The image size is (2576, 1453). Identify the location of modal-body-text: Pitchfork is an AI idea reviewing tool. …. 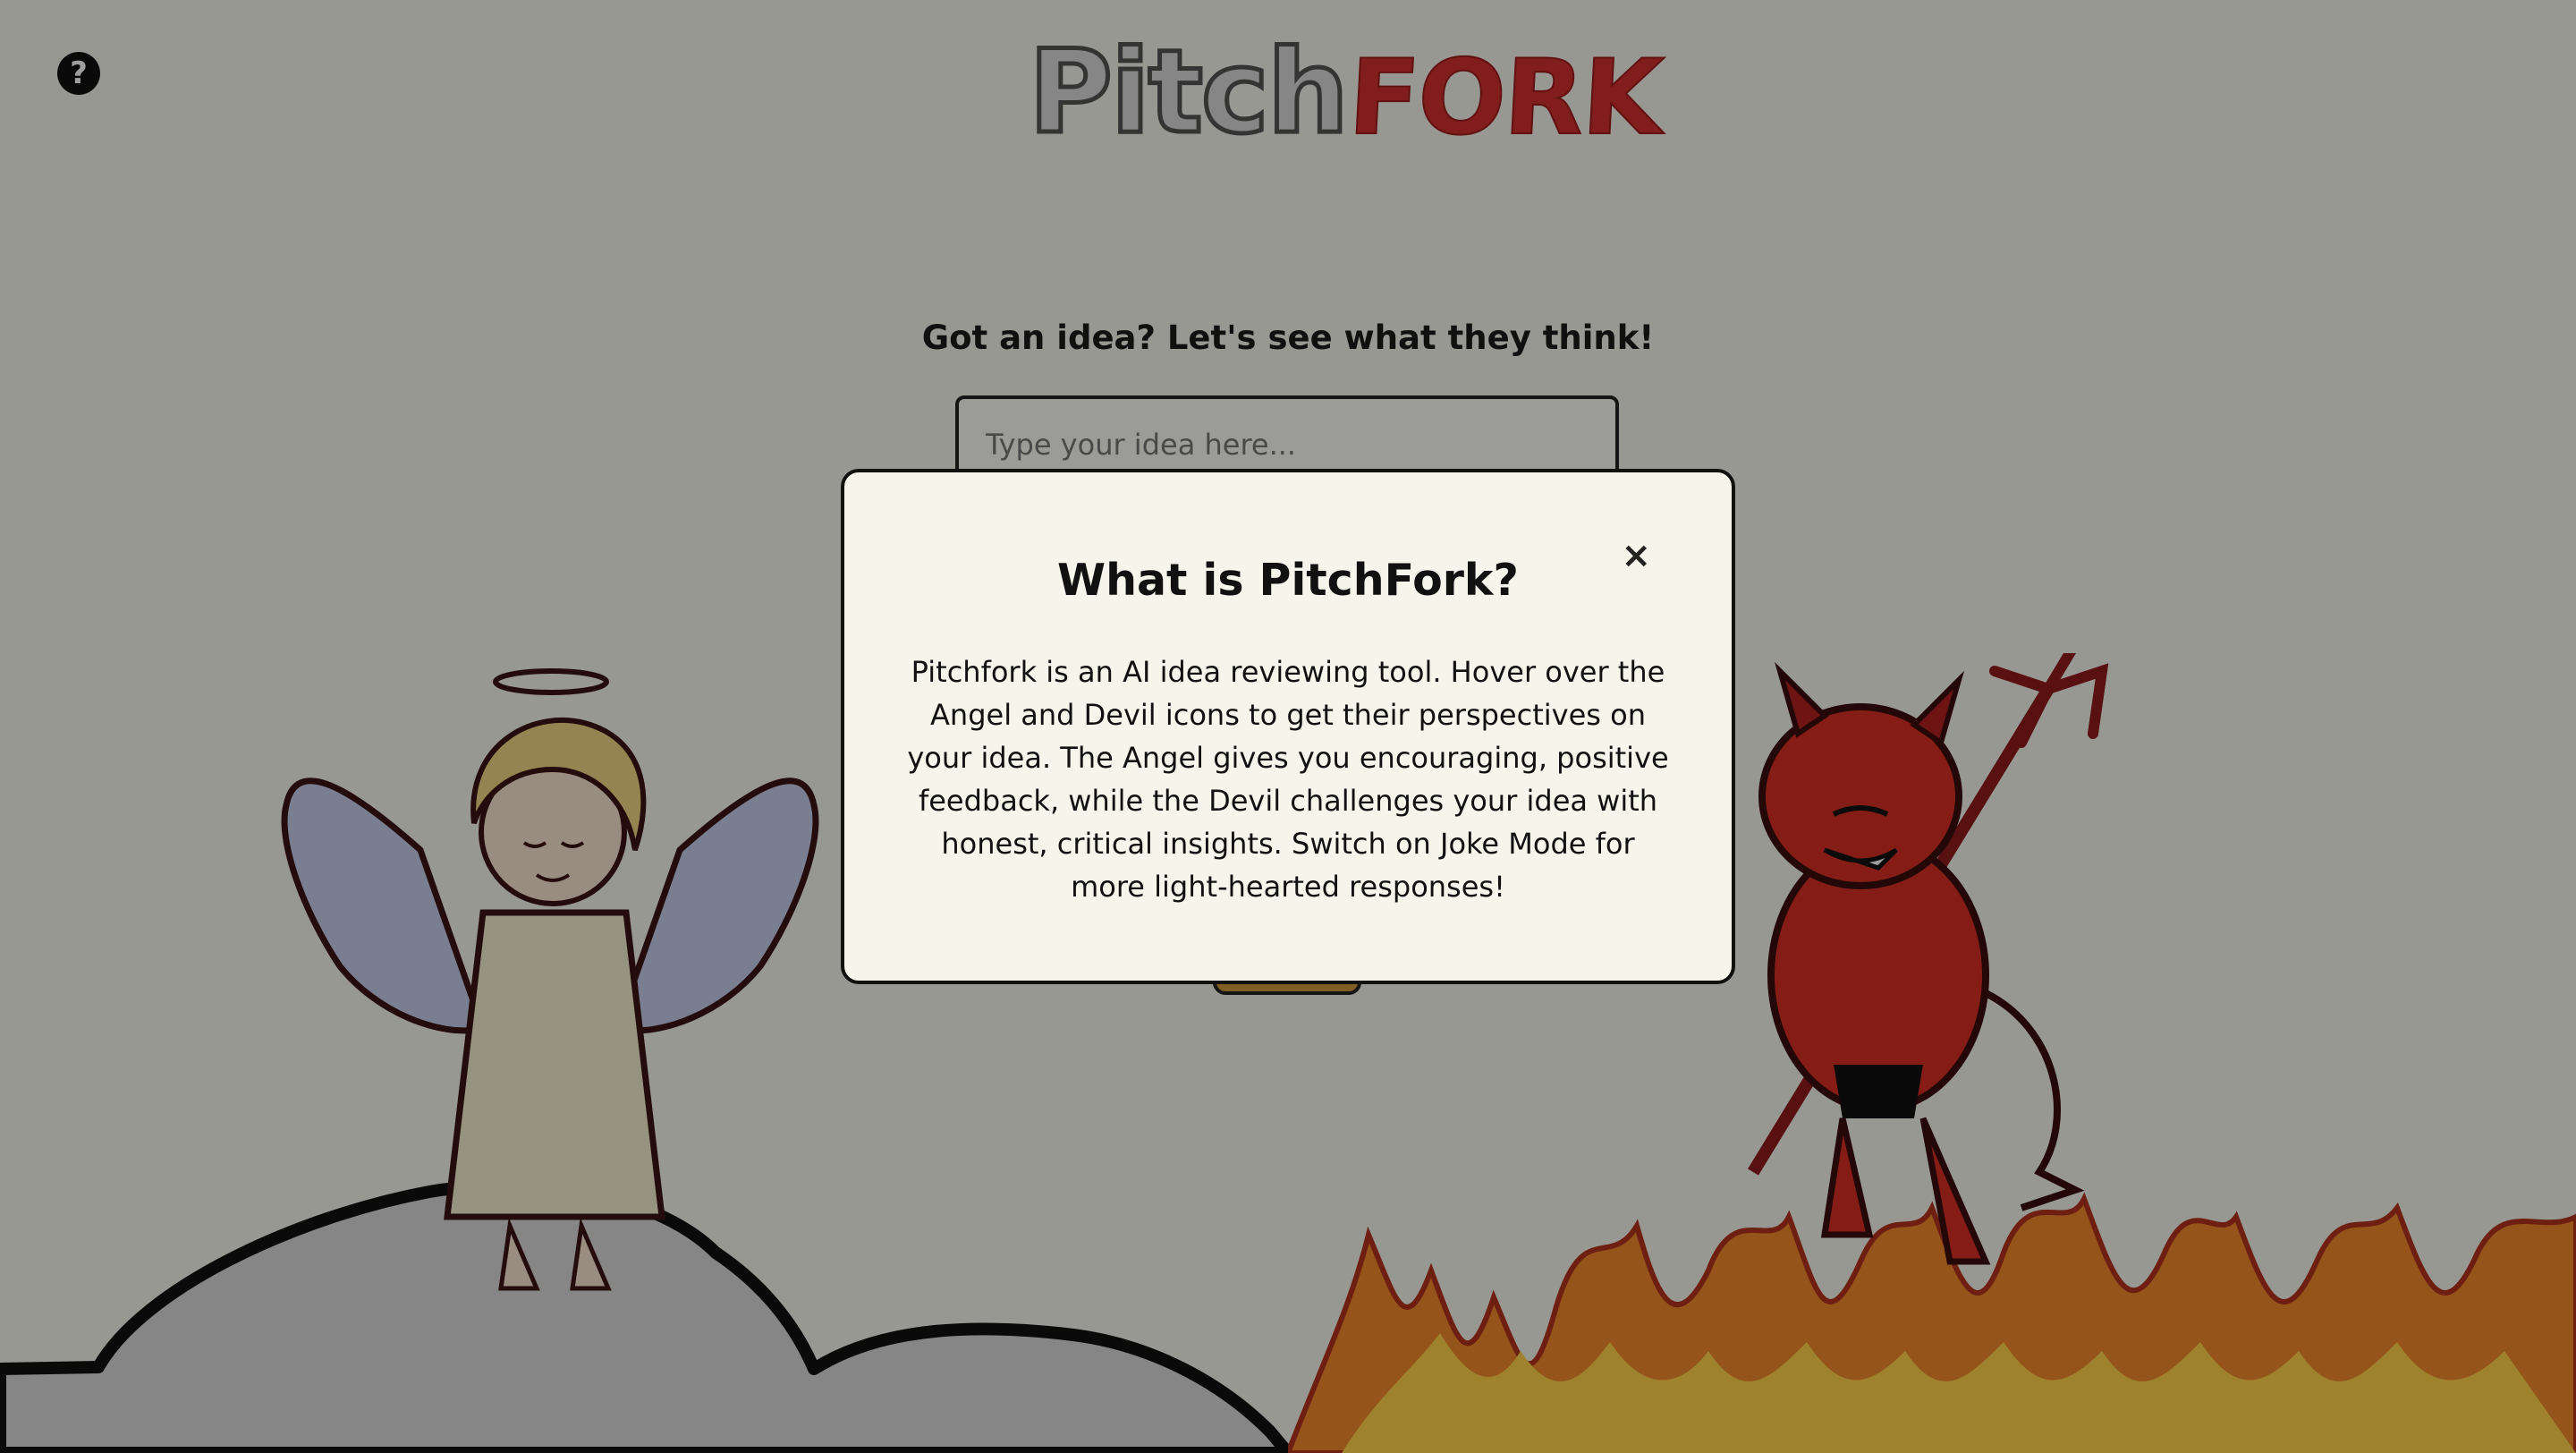
(1288, 779).